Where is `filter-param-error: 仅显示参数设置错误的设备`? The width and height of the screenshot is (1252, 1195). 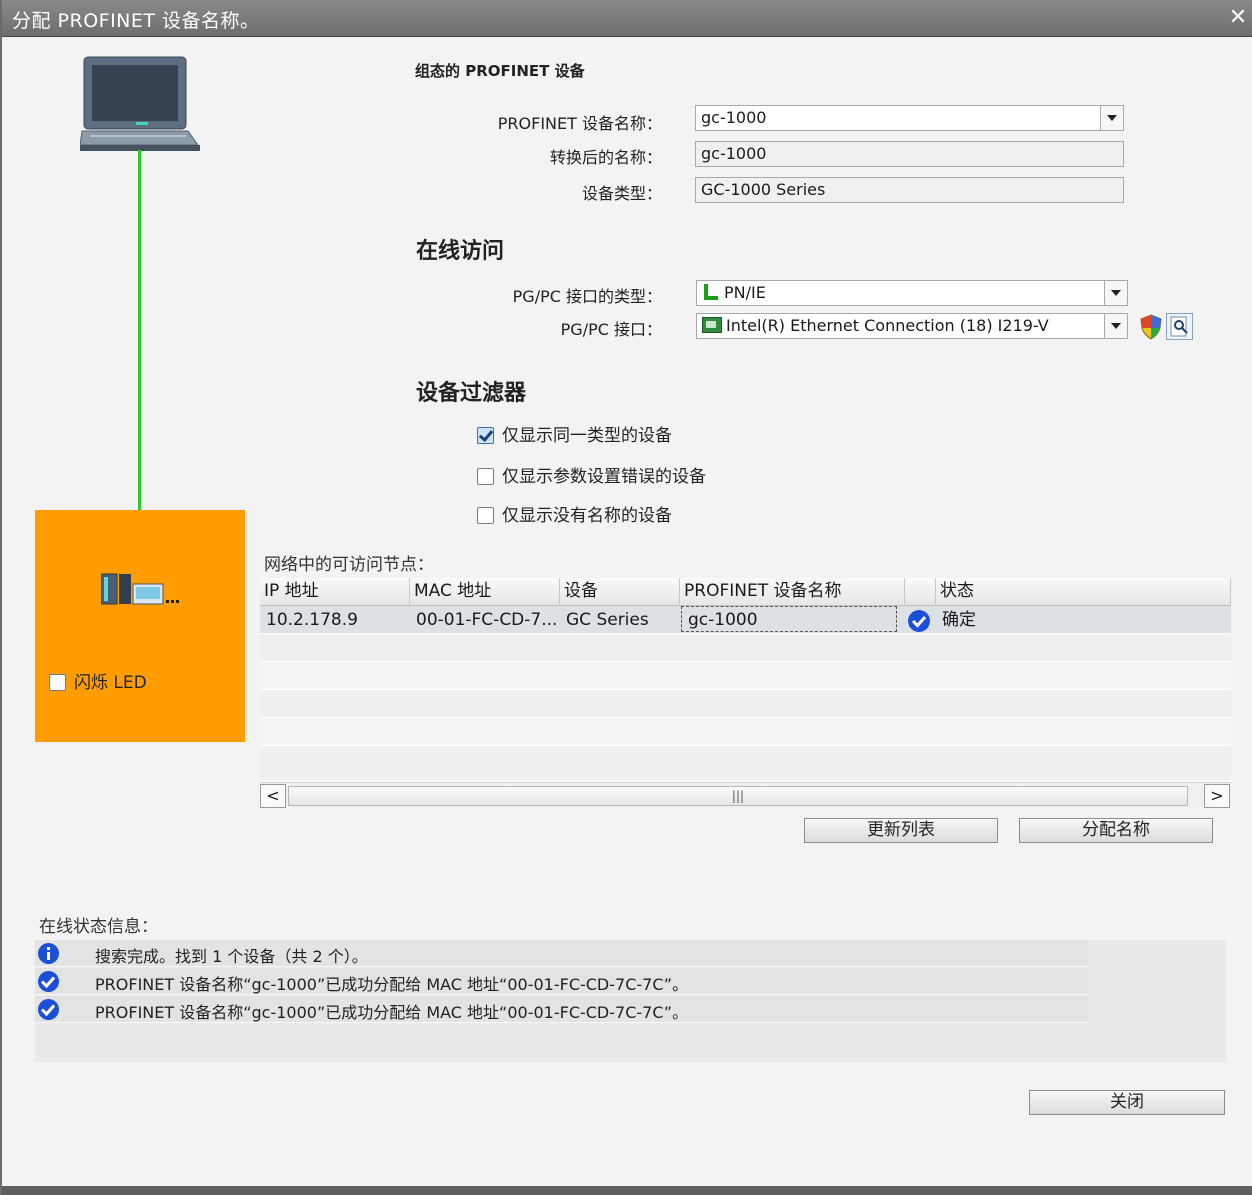 filter-param-error: 仅显示参数设置错误的设备 is located at coordinates (591, 474).